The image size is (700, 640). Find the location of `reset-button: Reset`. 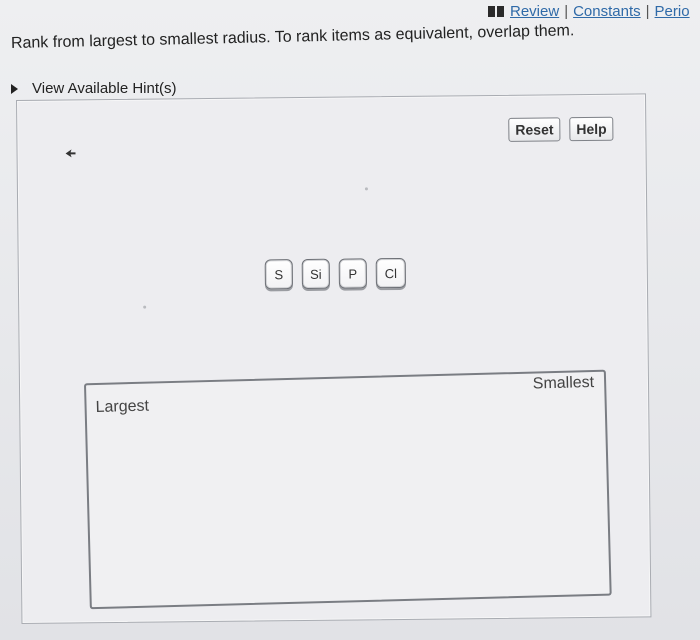

reset-button: Reset is located at coordinates (534, 129).